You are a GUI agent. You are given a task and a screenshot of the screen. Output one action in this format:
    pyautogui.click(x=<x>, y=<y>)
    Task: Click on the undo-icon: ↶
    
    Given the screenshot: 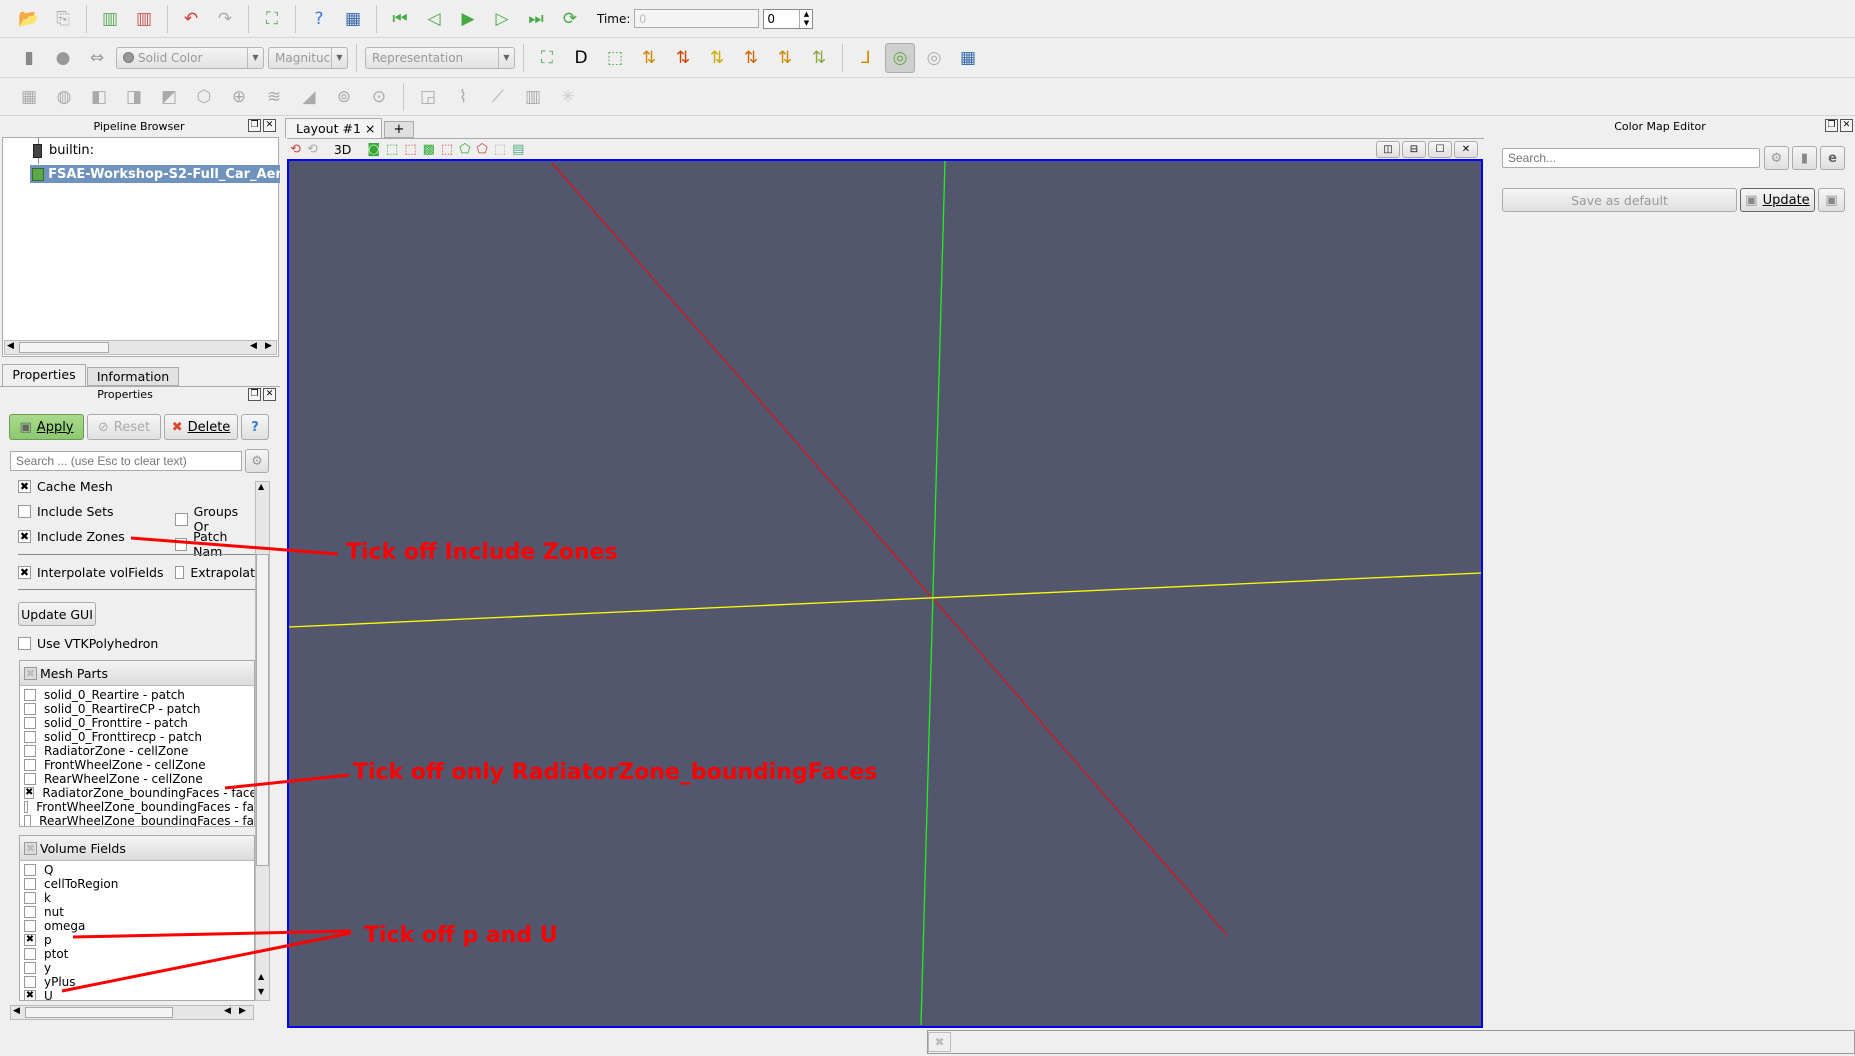 What is the action you would take?
    pyautogui.click(x=191, y=19)
    